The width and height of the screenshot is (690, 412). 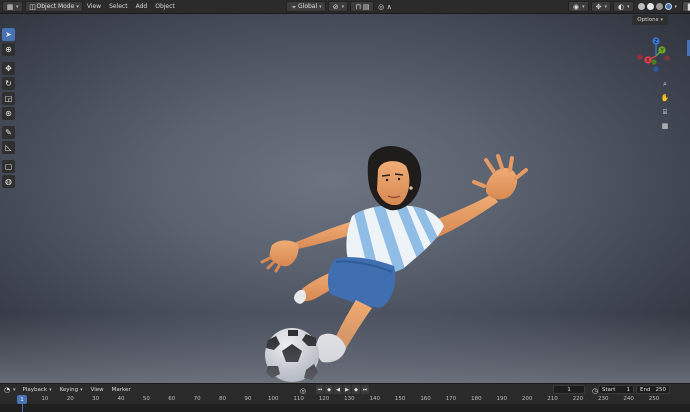 What do you see at coordinates (172, 399) in the screenshot?
I see `ruler-tick: 60` at bounding box center [172, 399].